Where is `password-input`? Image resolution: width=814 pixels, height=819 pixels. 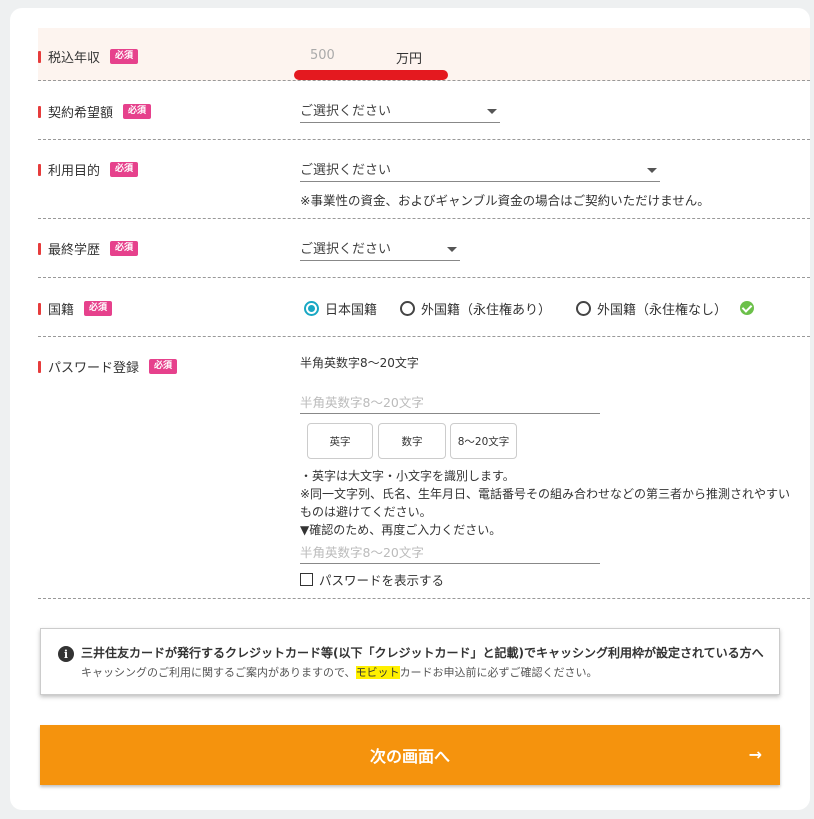 password-input is located at coordinates (450, 403).